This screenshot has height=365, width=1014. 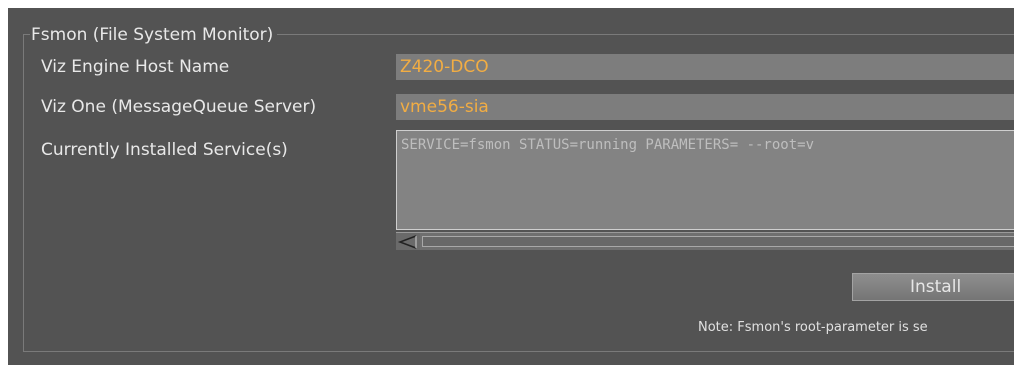 I want to click on scroll-left-icon, so click(x=407, y=242).